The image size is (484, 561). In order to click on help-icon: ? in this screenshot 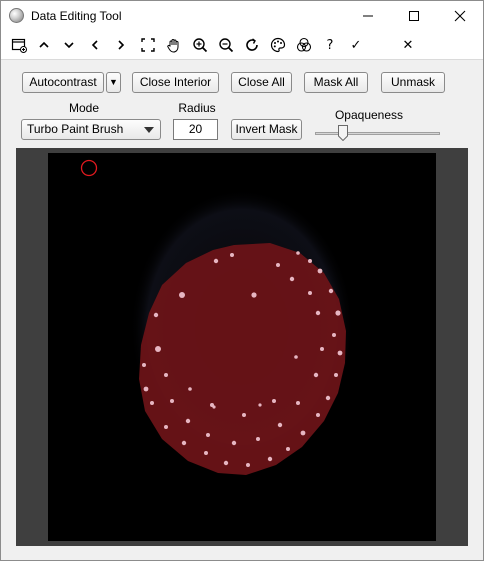, I will do `click(330, 45)`.